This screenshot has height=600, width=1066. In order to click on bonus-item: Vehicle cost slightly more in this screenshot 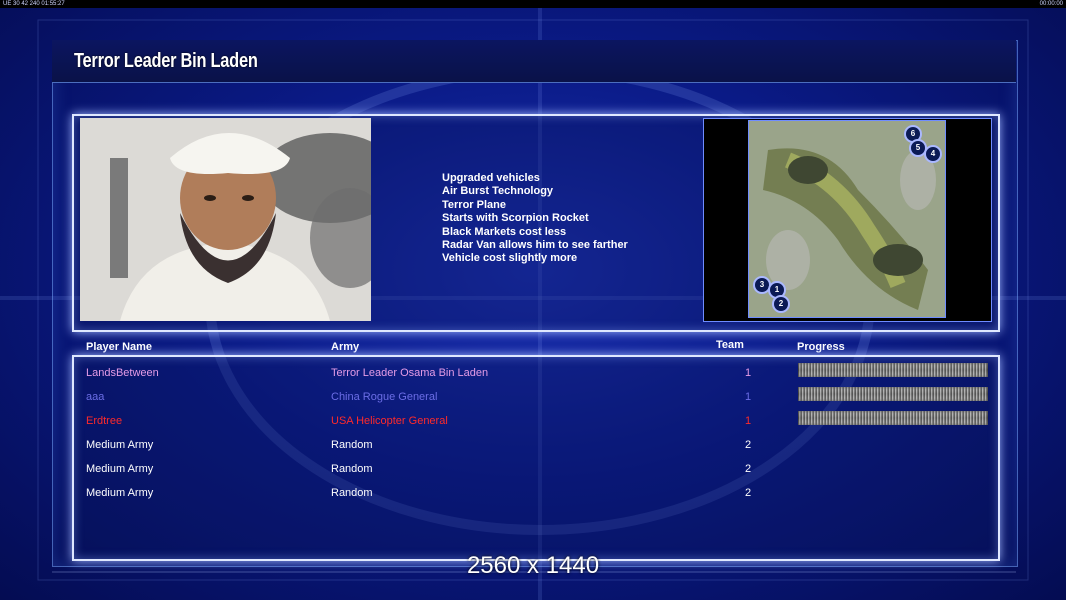, I will do `click(510, 258)`.